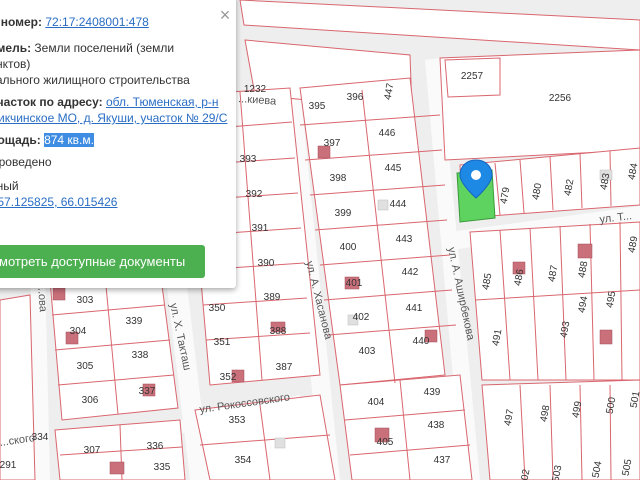  What do you see at coordinates (20, 140) in the screenshot?
I see `area-label: лощадь:` at bounding box center [20, 140].